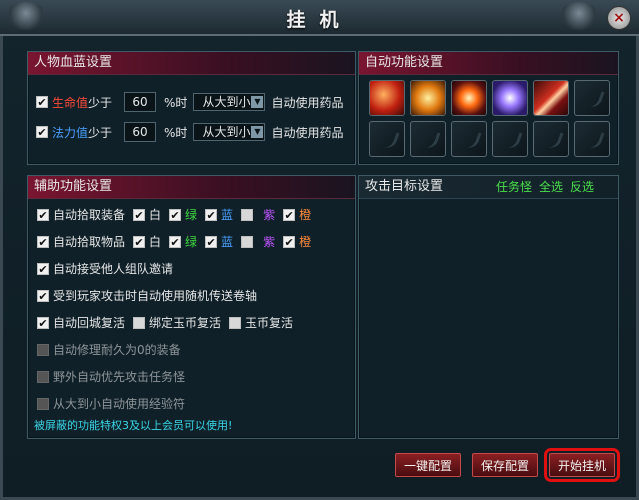 This screenshot has width=639, height=500. Describe the element at coordinates (100, 102) in the screenshot. I see `hp-less-than-label: 少于` at that location.